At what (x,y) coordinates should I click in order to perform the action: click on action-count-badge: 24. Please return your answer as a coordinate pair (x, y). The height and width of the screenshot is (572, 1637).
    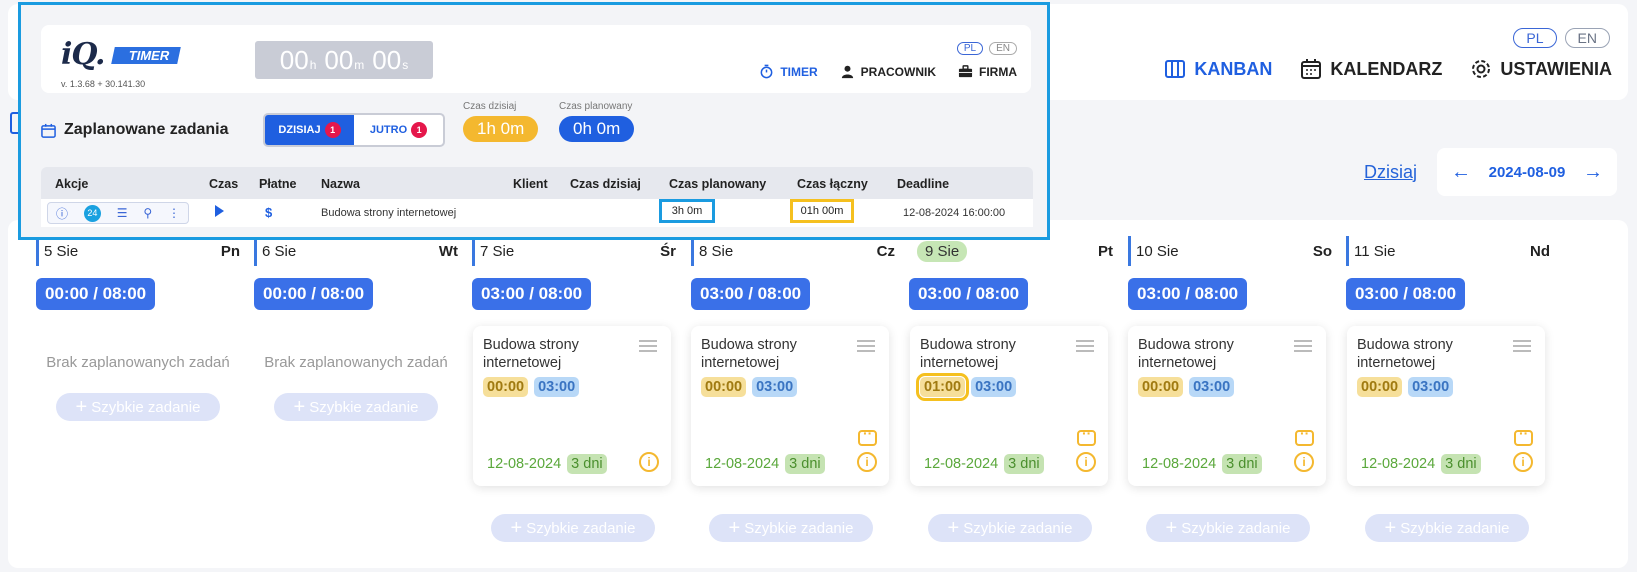
    Looking at the image, I should click on (92, 213).